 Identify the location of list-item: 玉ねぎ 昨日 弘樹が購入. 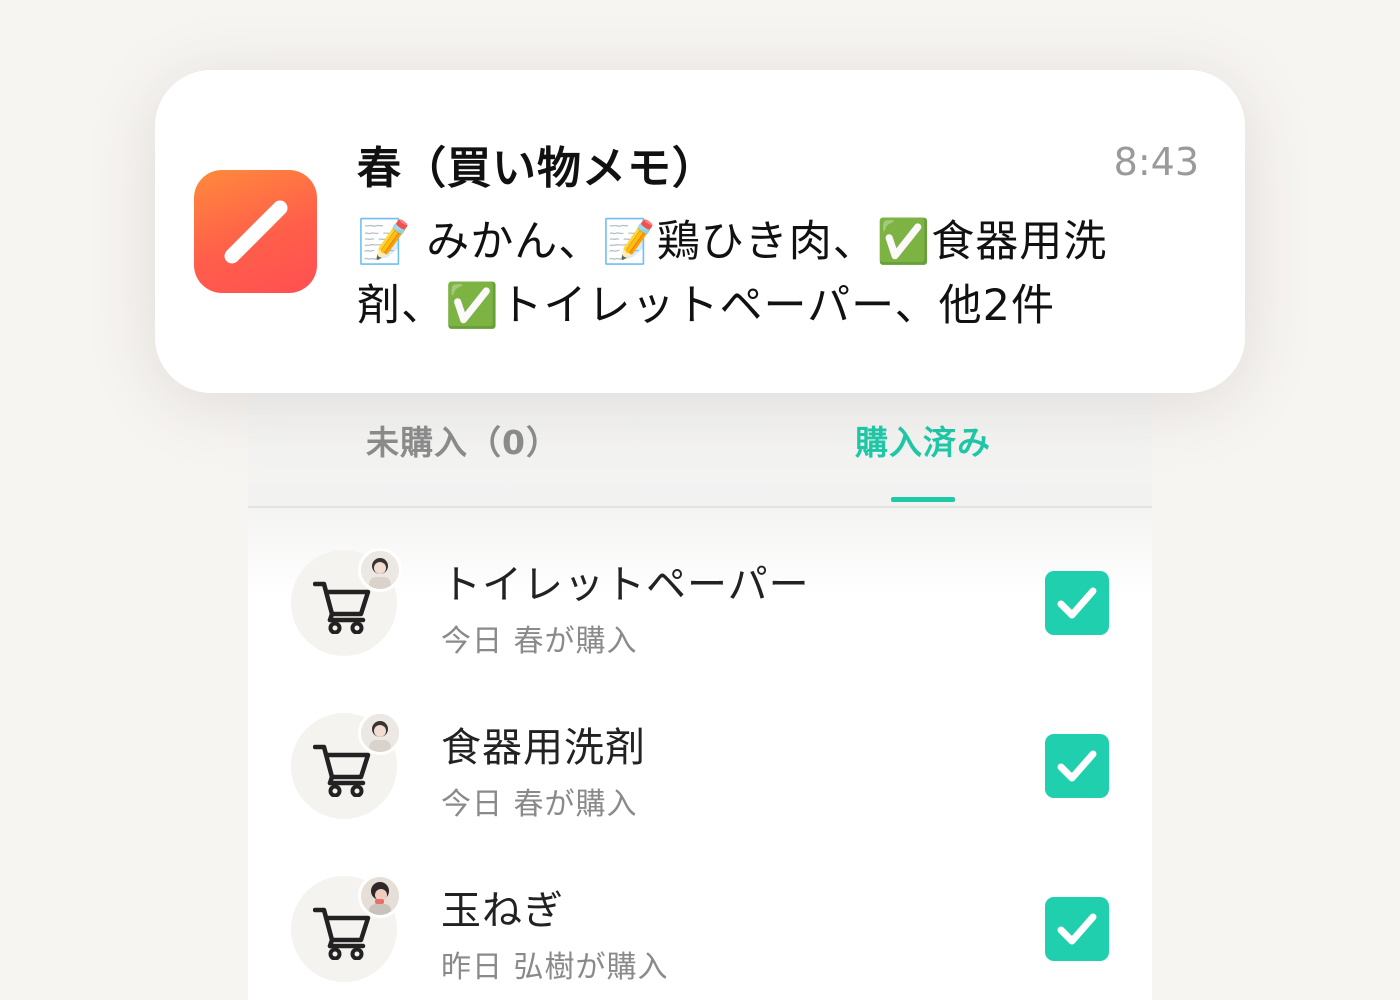
(700, 915).